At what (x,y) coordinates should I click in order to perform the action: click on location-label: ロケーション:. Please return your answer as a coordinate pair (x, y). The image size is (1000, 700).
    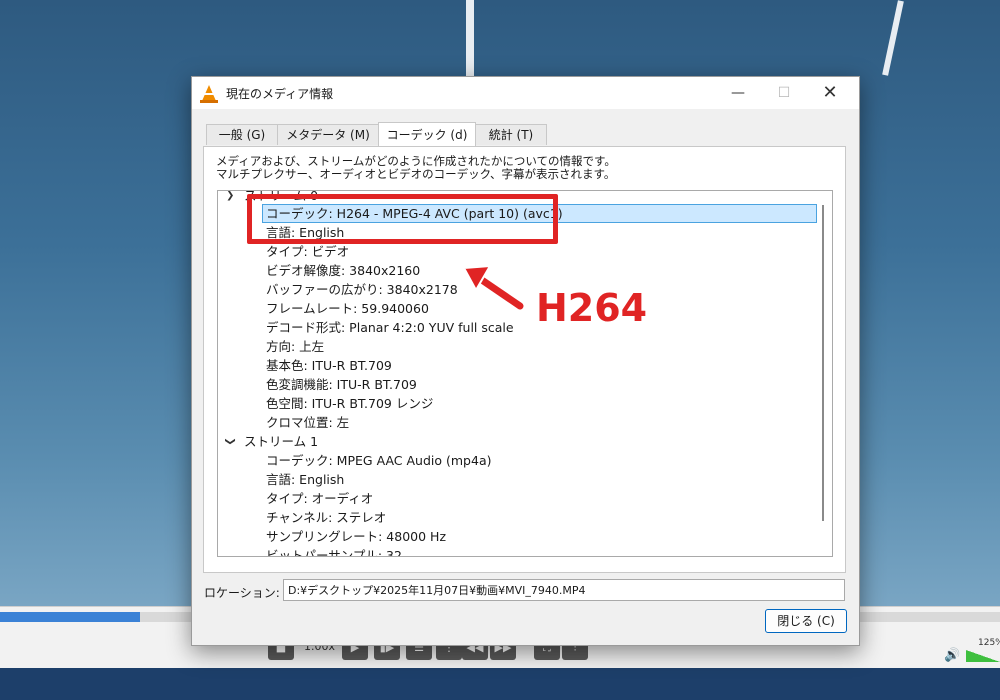
    Looking at the image, I should click on (242, 593).